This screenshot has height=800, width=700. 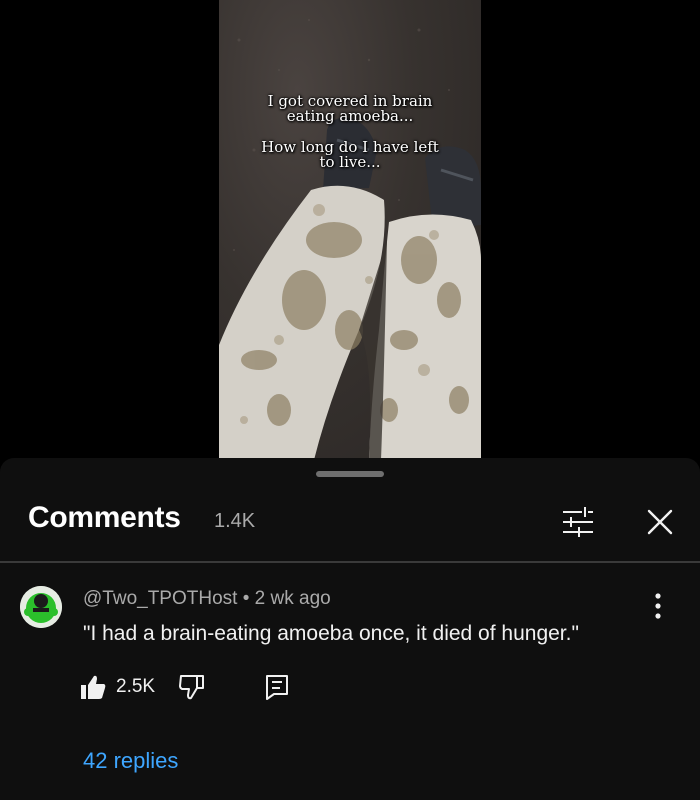 I want to click on close-button, so click(x=660, y=522).